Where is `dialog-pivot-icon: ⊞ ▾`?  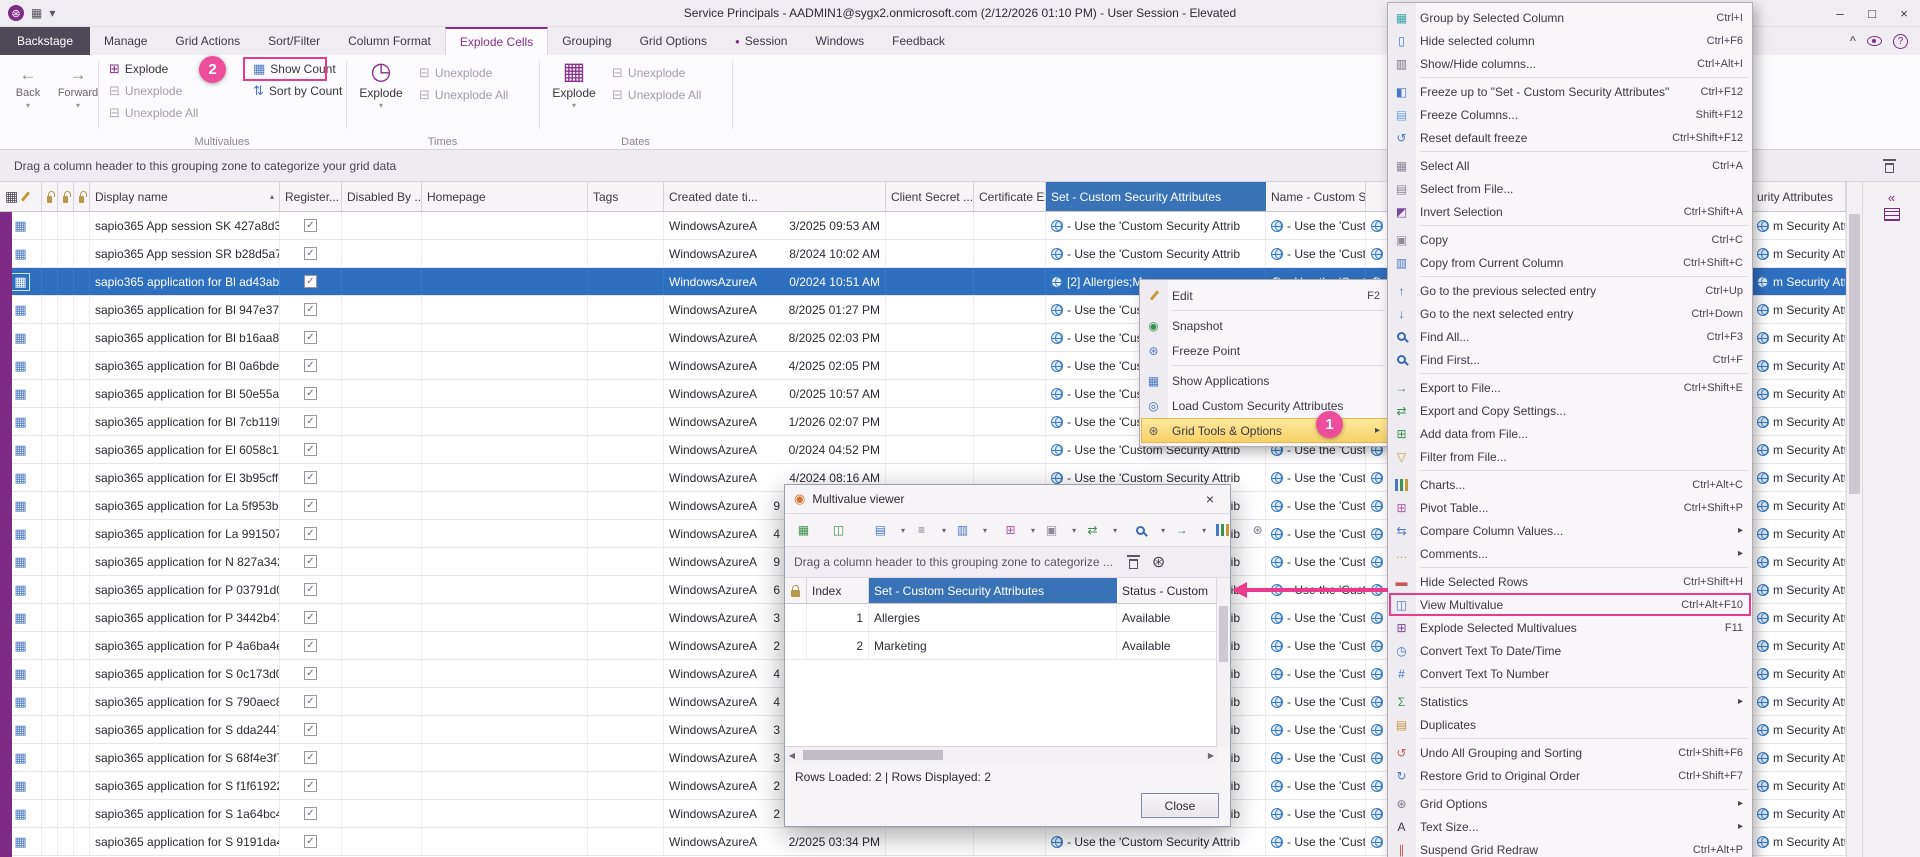
dialog-pivot-icon: ⊞ ▾ is located at coordinates (1018, 530).